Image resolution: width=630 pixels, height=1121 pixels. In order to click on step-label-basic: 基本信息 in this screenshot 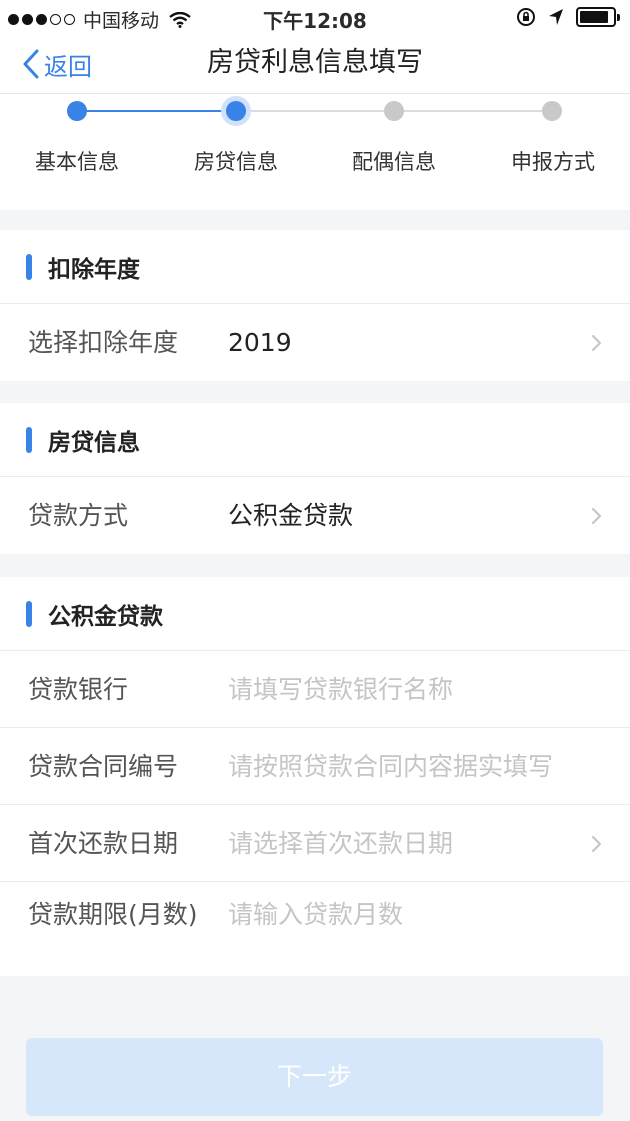, I will do `click(77, 162)`.